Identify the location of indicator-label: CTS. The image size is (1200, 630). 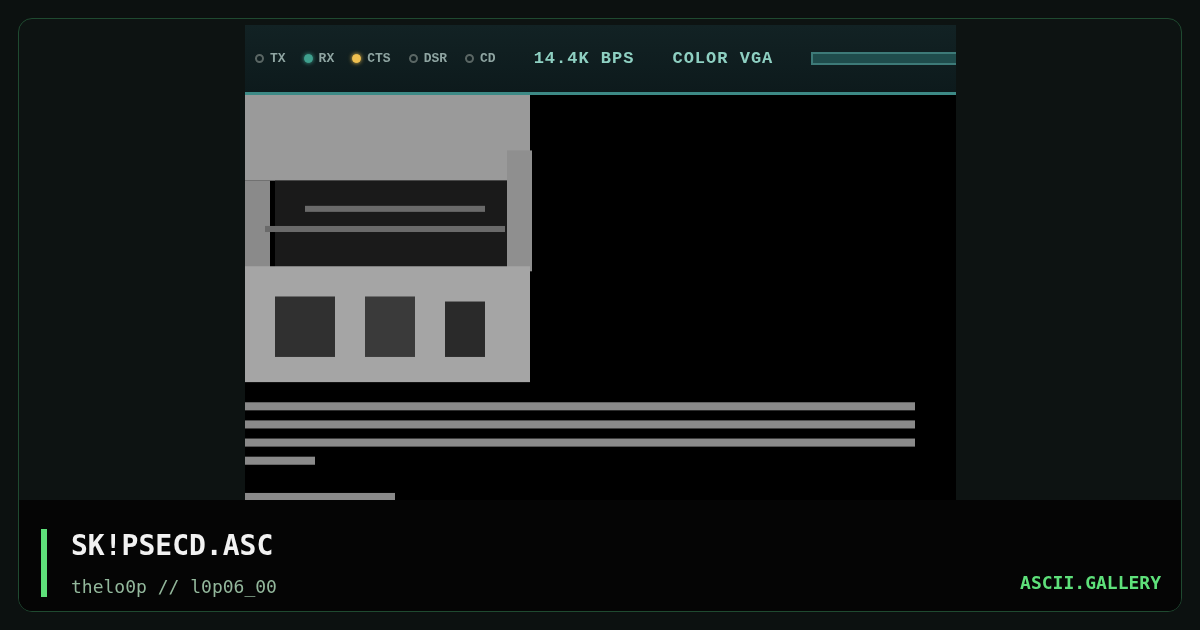
(379, 58).